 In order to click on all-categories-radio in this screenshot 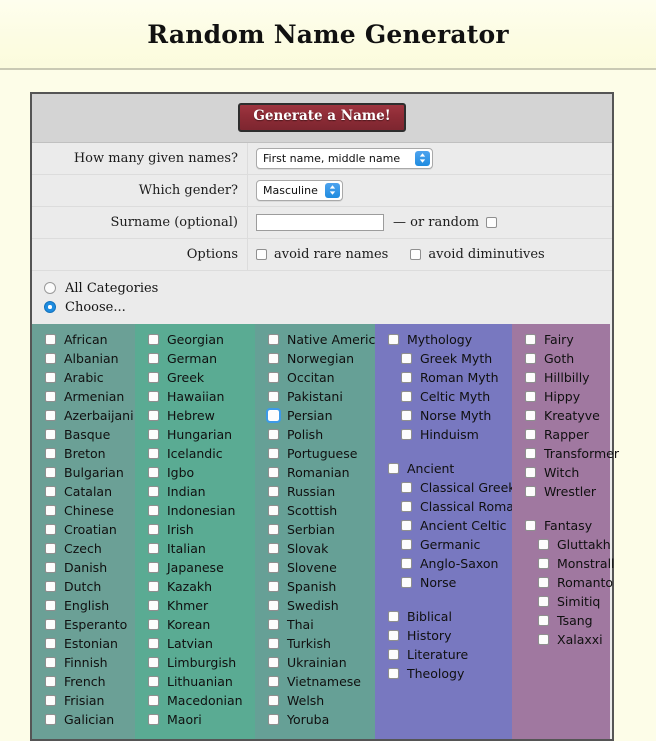, I will do `click(50, 288)`.